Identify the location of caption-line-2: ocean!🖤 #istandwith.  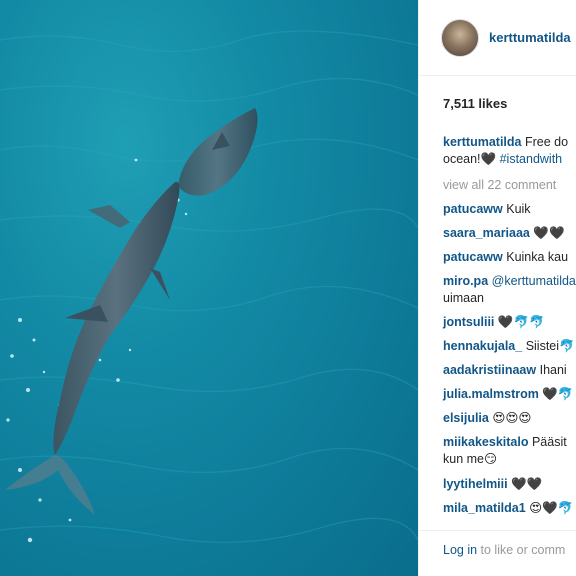
(502, 159).